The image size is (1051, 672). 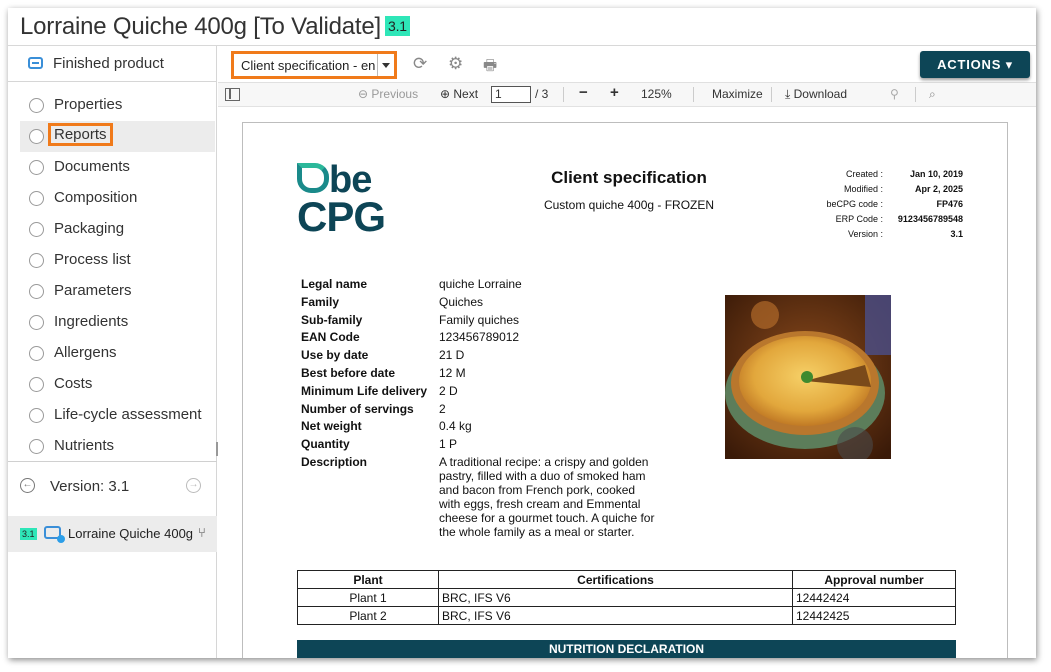 I want to click on zoom-in-icon: +, so click(x=614, y=92).